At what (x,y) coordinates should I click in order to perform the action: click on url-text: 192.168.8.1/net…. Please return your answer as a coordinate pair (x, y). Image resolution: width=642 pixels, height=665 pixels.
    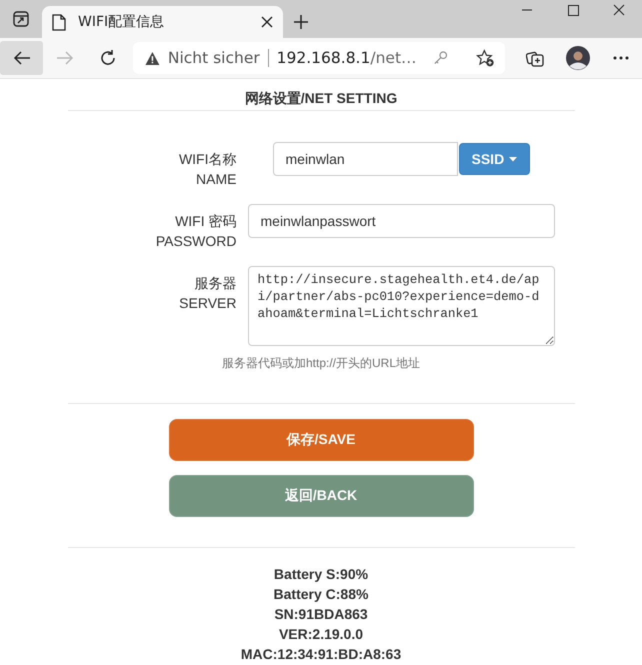
    Looking at the image, I should click on (346, 58).